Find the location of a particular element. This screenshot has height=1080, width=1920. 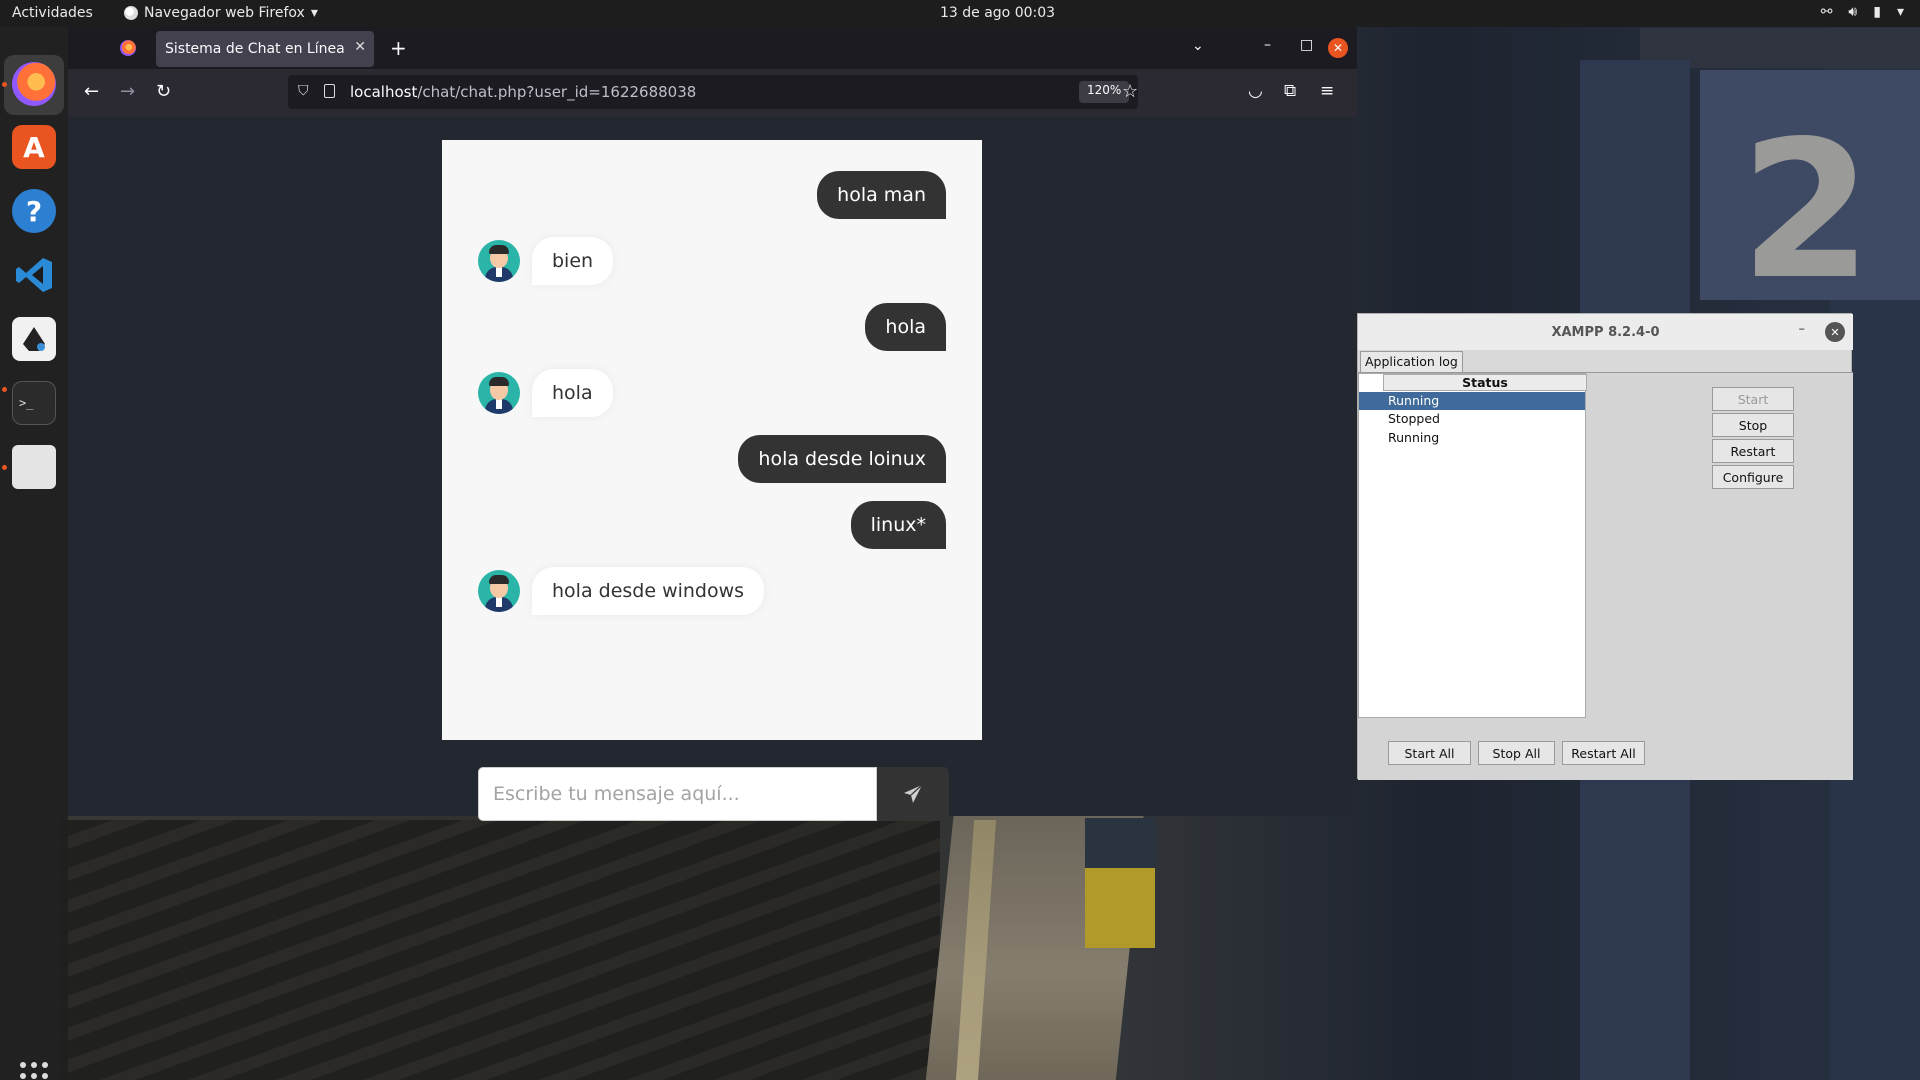

network-icon: ⚯ is located at coordinates (1826, 12).